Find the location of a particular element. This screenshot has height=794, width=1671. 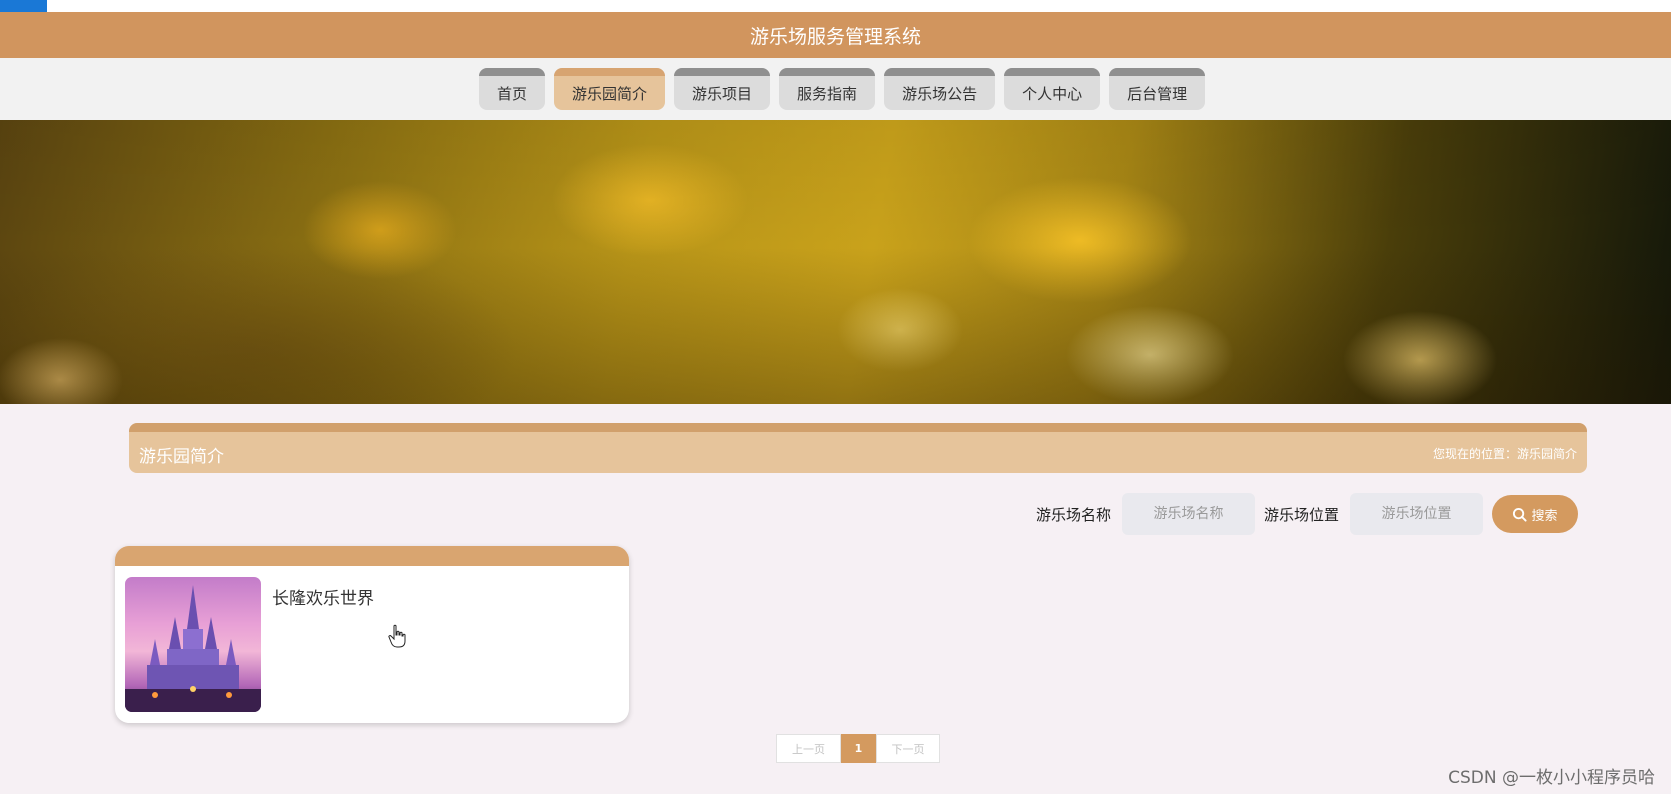

castle-image is located at coordinates (193, 644).